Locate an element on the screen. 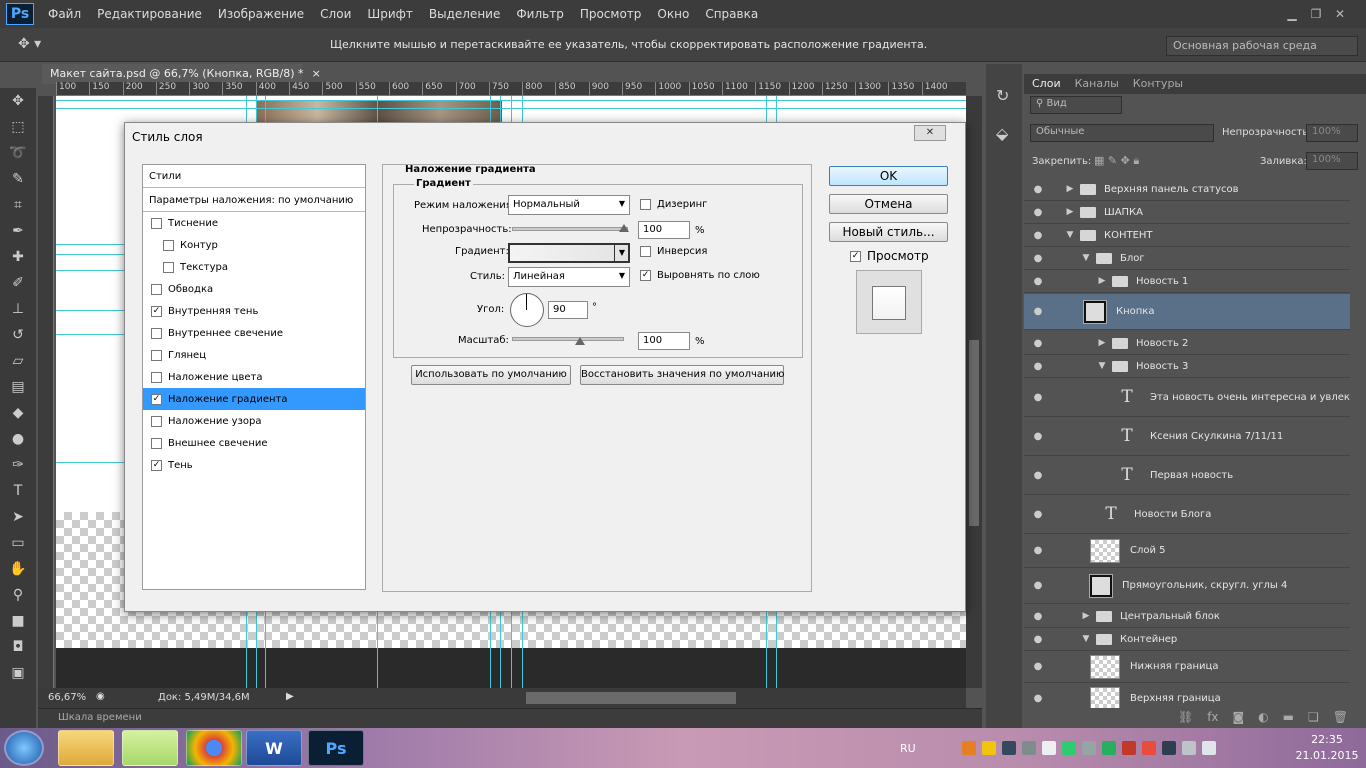 The image size is (1366, 768). quick-select-tool-icon: ✎ is located at coordinates (18, 179).